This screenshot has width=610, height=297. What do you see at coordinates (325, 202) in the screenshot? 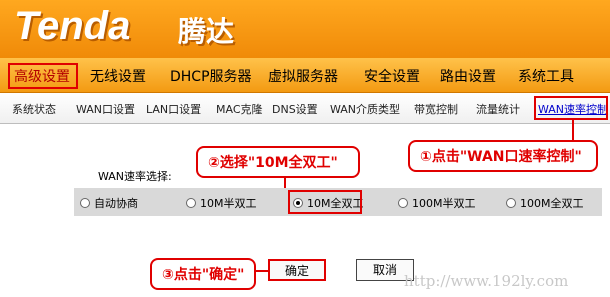
I see `highlight-10m-full` at bounding box center [325, 202].